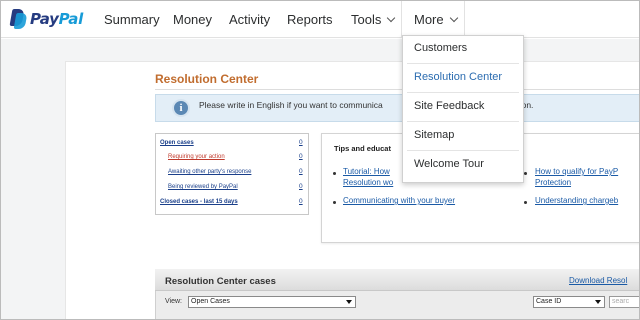  What do you see at coordinates (399, 200) in the screenshot?
I see `communicating-link: Communicating with your buyer` at bounding box center [399, 200].